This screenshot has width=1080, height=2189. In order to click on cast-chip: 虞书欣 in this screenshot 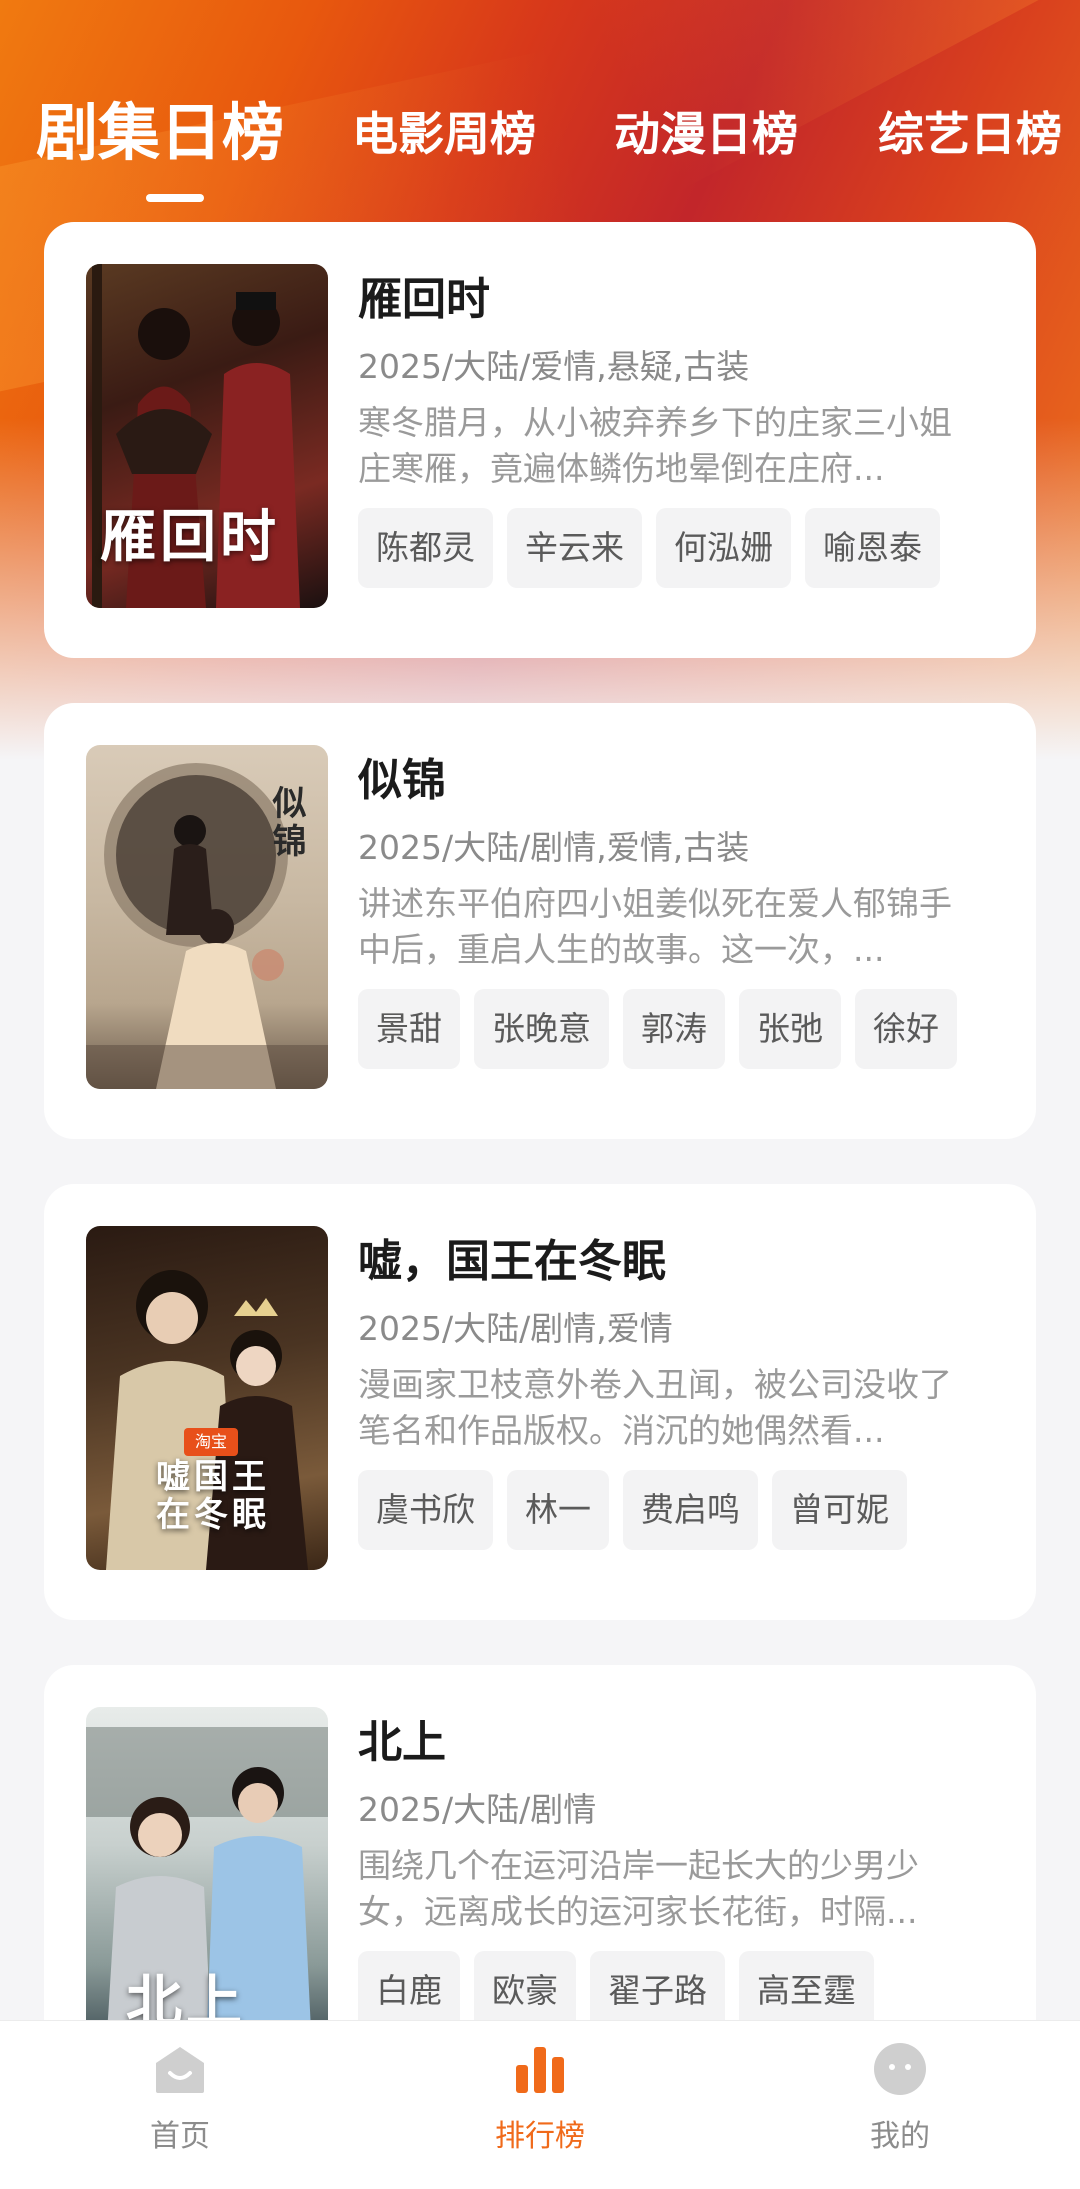, I will do `click(425, 1510)`.